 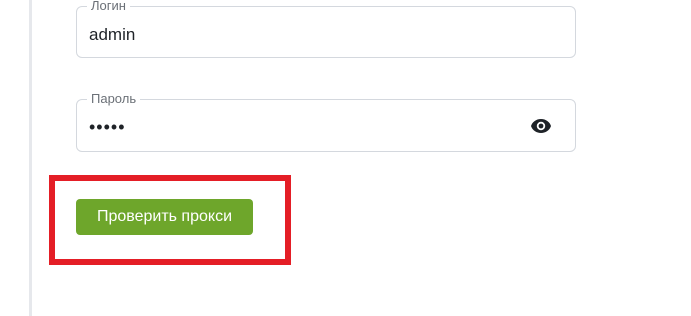 I want to click on password-value: •••••, so click(x=107, y=127).